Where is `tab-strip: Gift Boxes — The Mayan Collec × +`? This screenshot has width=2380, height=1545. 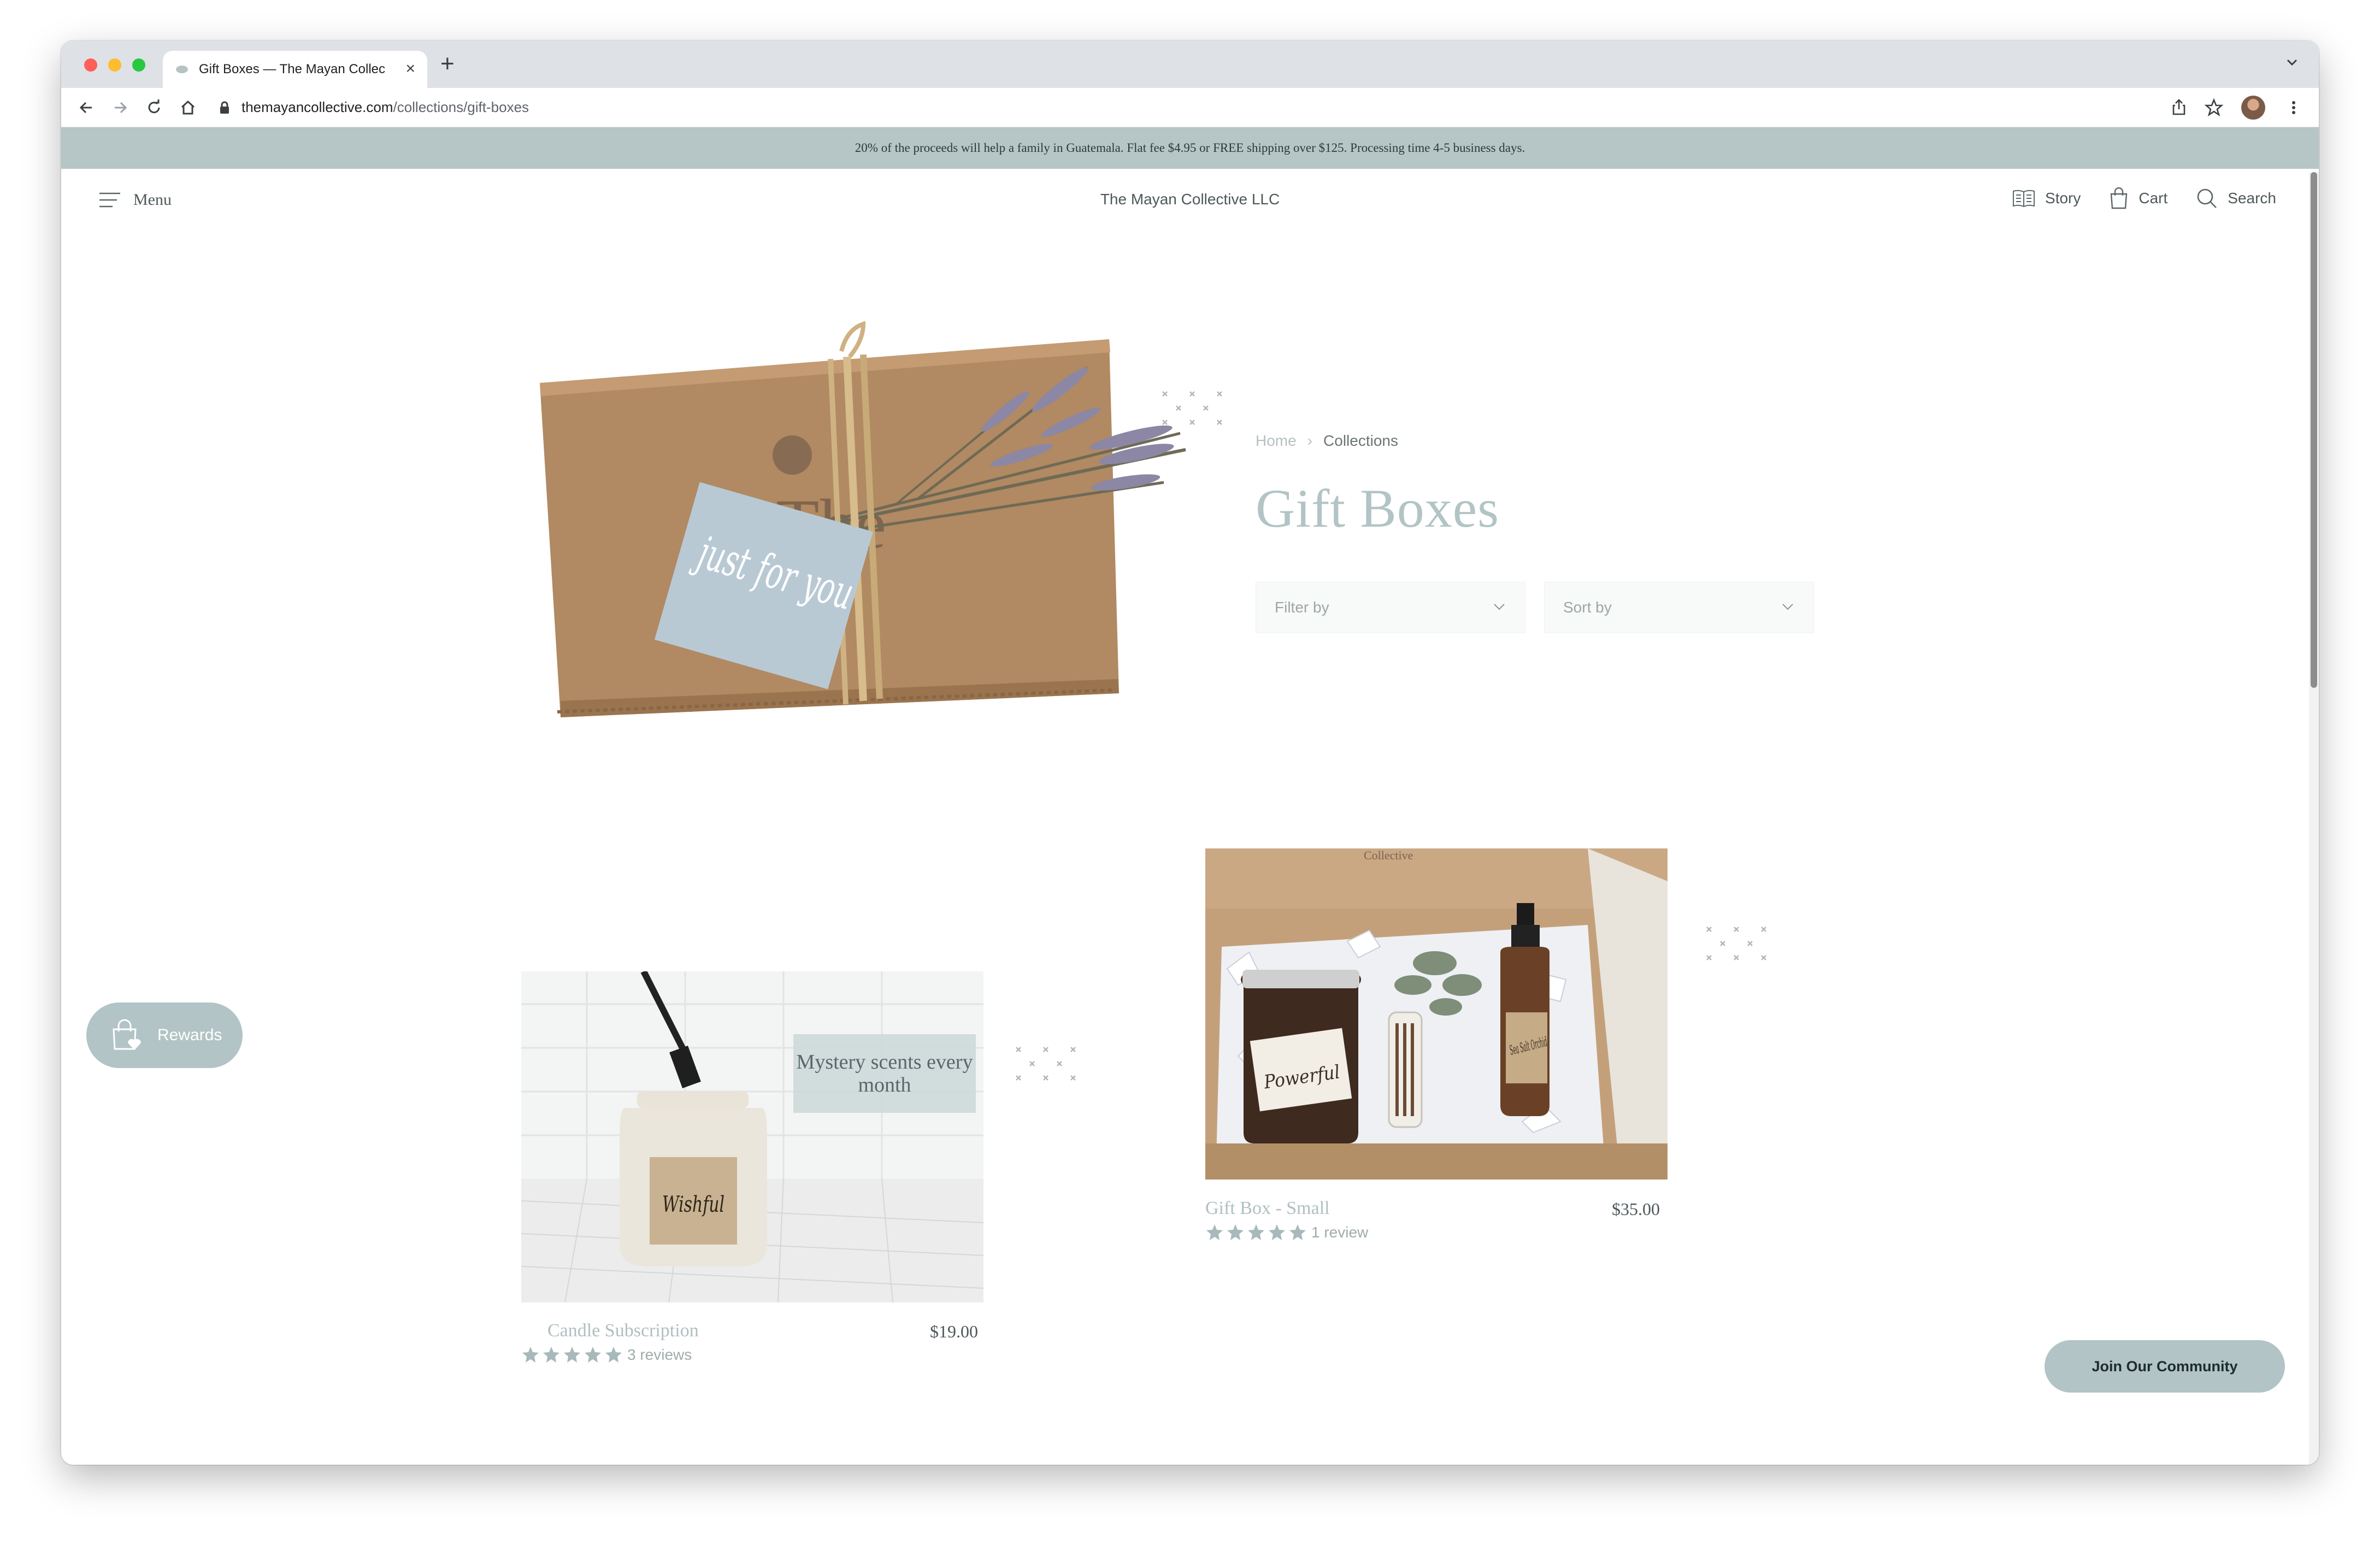
tab-strip: Gift Boxes — The Mayan Collec × + is located at coordinates (1190, 64).